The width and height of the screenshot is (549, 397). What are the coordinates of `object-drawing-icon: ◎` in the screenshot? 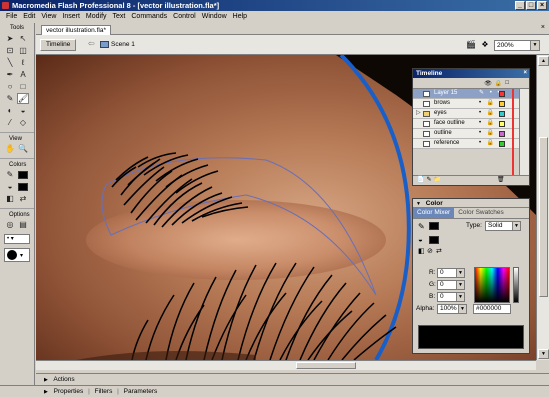 It's located at (10, 224).